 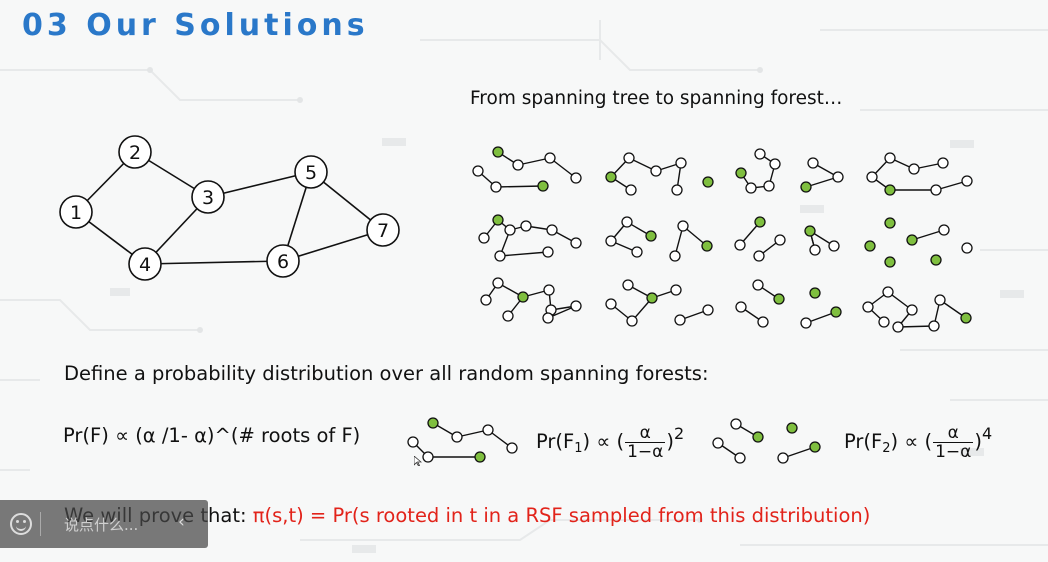 I want to click on graph-node-label: 2, so click(x=135, y=153).